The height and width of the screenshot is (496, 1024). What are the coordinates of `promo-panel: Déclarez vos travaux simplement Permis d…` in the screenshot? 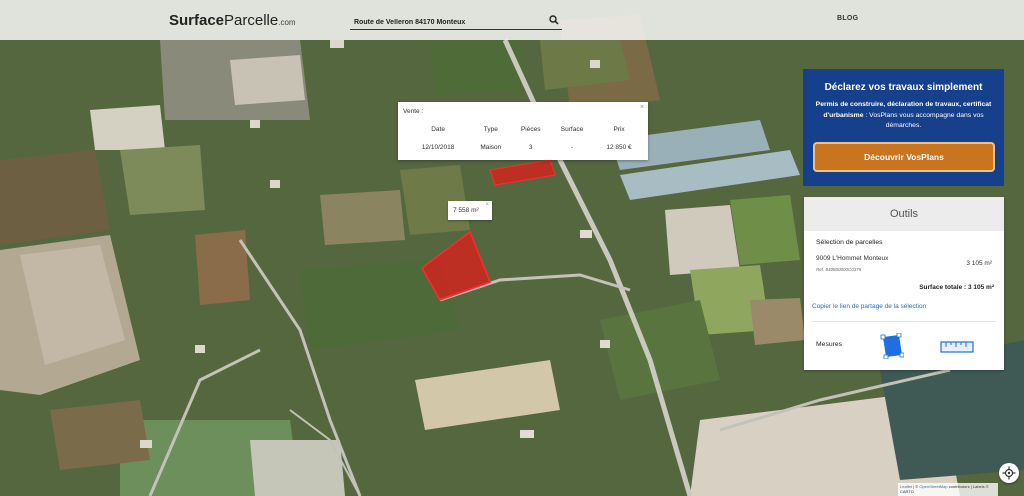 It's located at (903, 127).